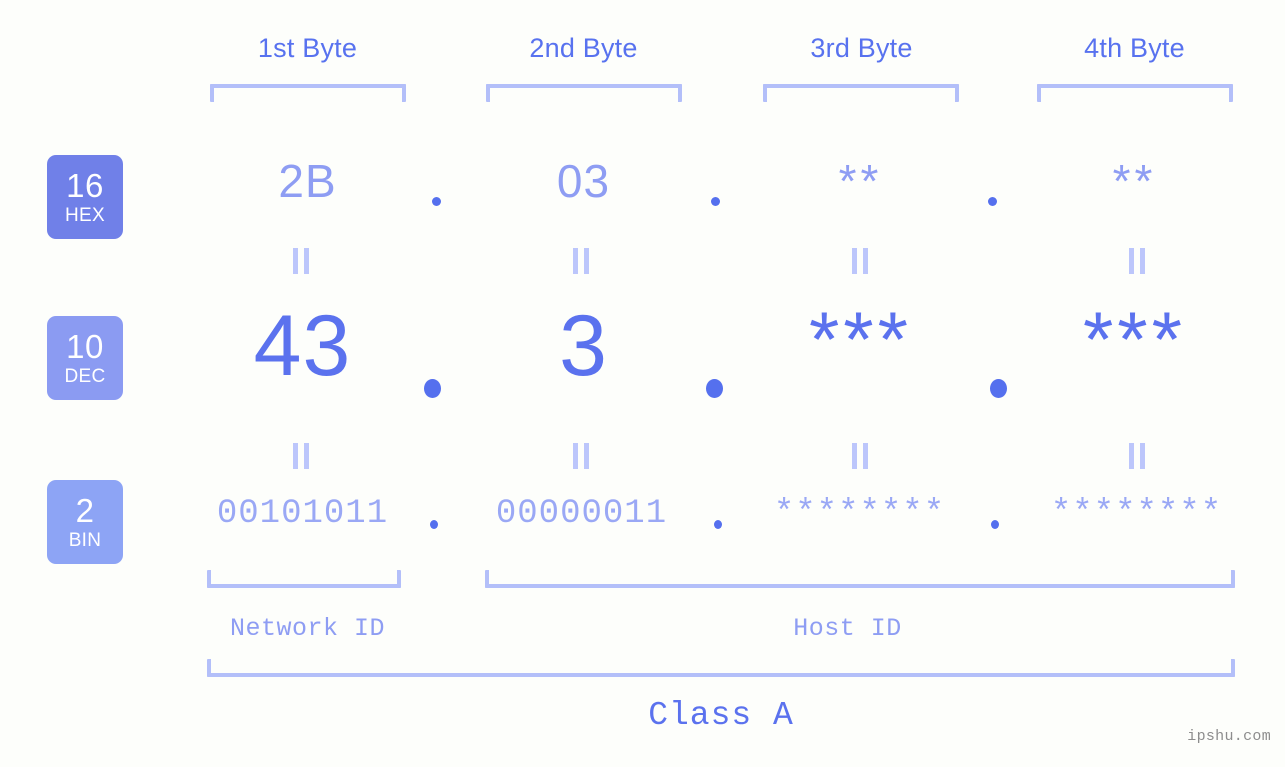  What do you see at coordinates (860, 181) in the screenshot?
I see `hex-byte-3-value: **` at bounding box center [860, 181].